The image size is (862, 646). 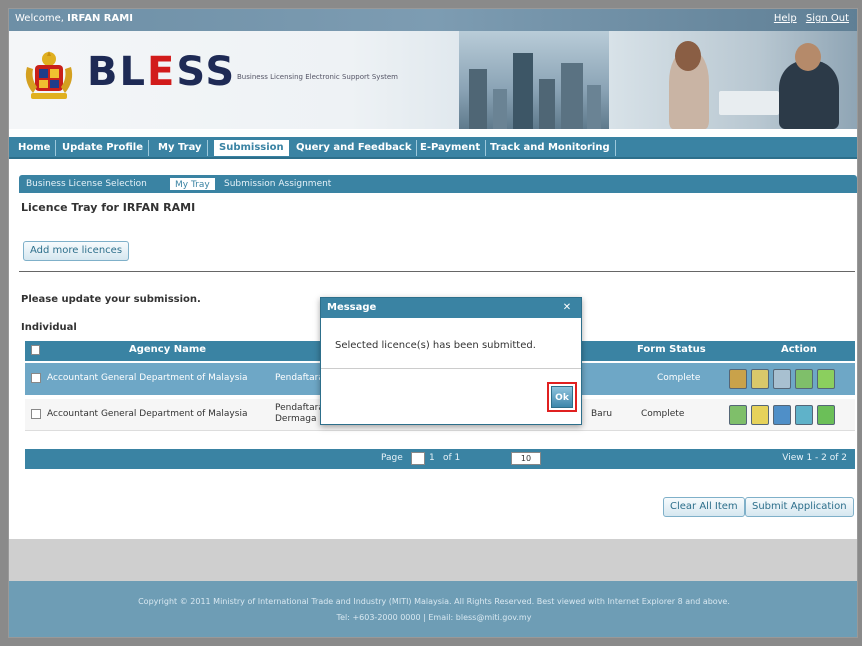 I want to click on user-name: IRFAN RAMI, so click(x=100, y=18).